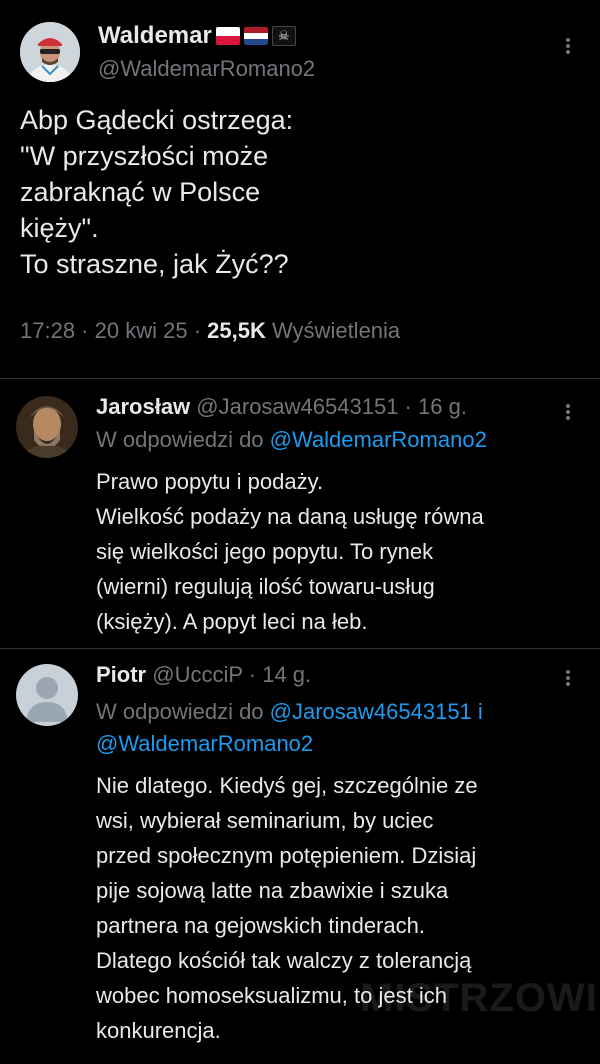  I want to click on author-avatar, so click(50, 52).